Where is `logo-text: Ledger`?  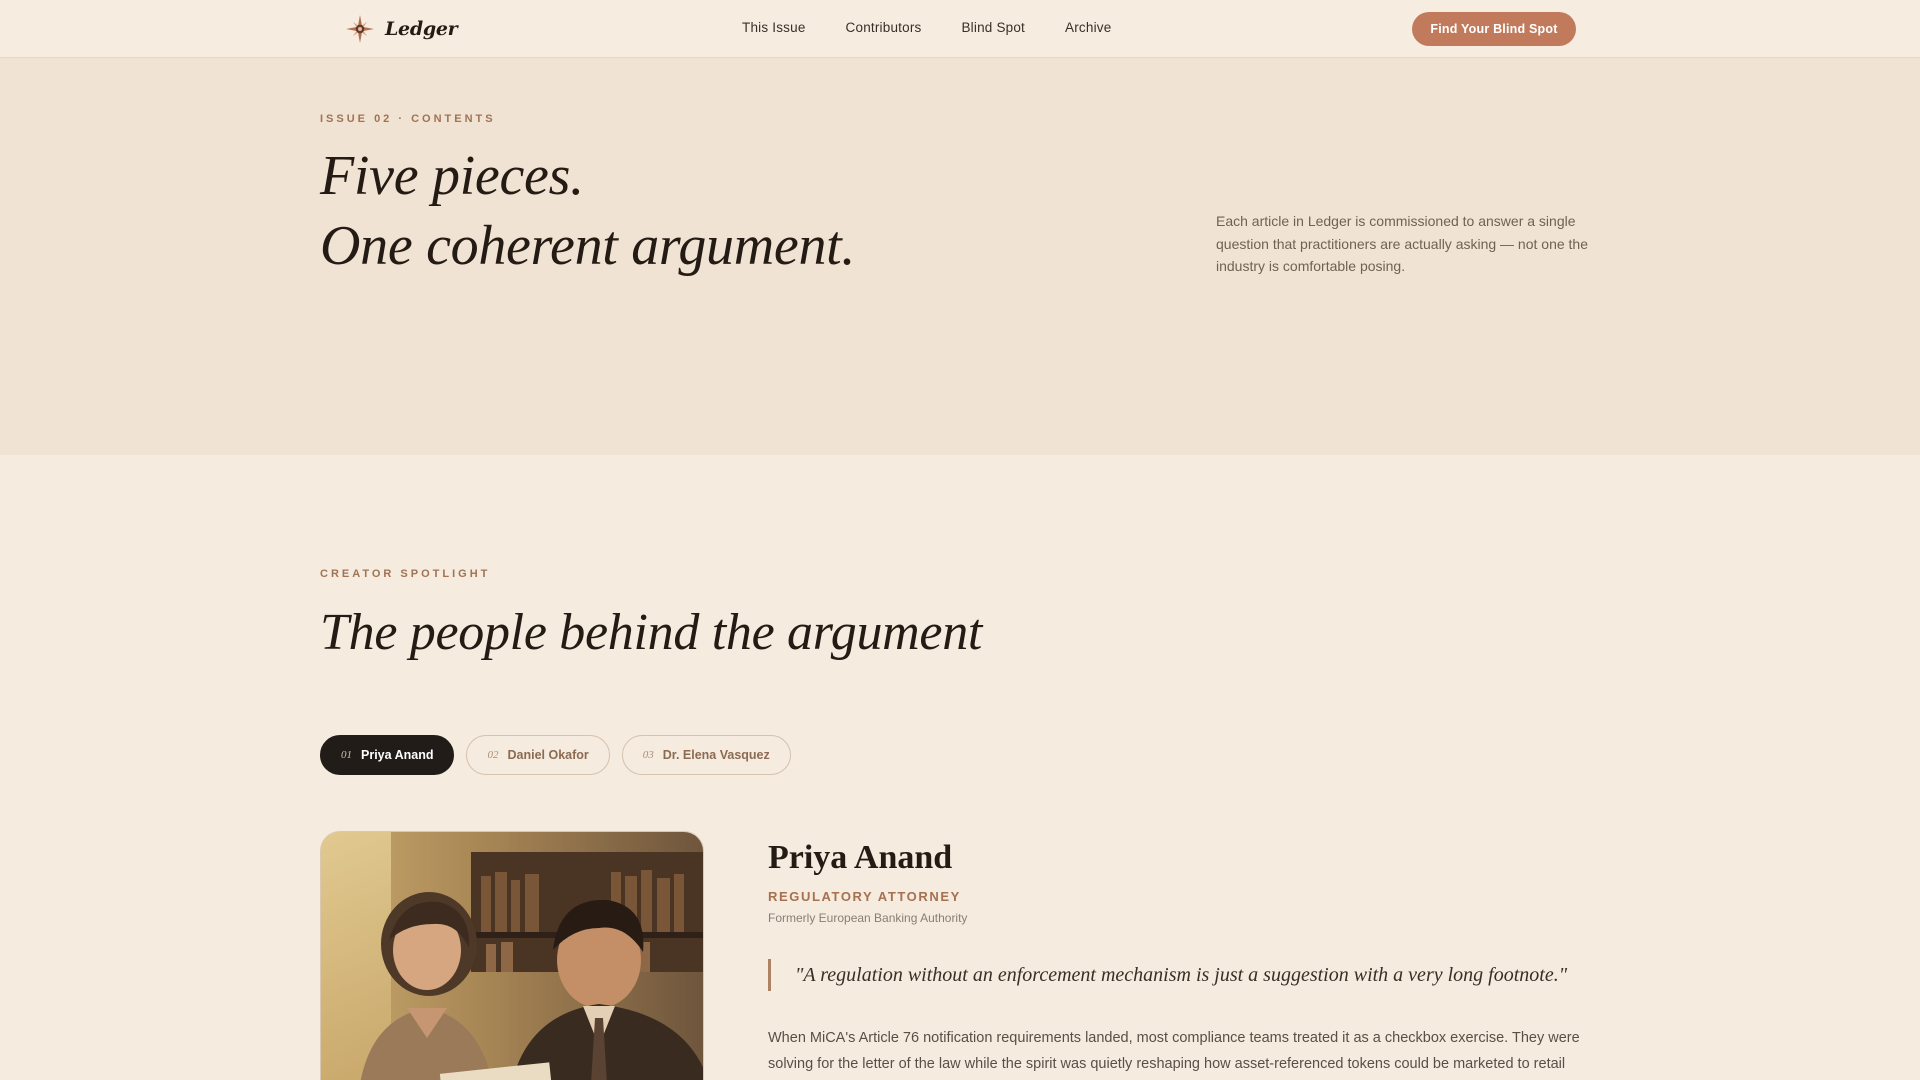
logo-text: Ledger is located at coordinates (421, 29).